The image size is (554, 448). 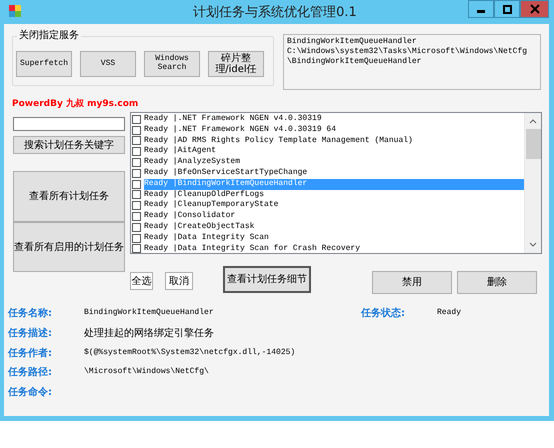 I want to click on task-item: Ready |AnalyzeSystem, so click(x=334, y=162).